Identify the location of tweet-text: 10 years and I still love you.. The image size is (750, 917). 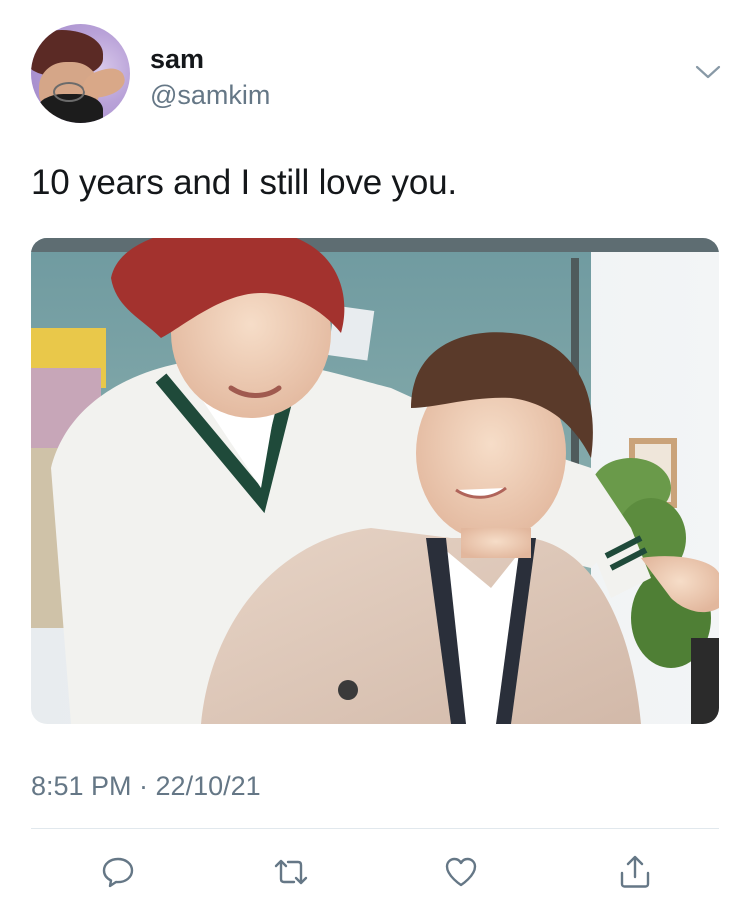
(244, 182).